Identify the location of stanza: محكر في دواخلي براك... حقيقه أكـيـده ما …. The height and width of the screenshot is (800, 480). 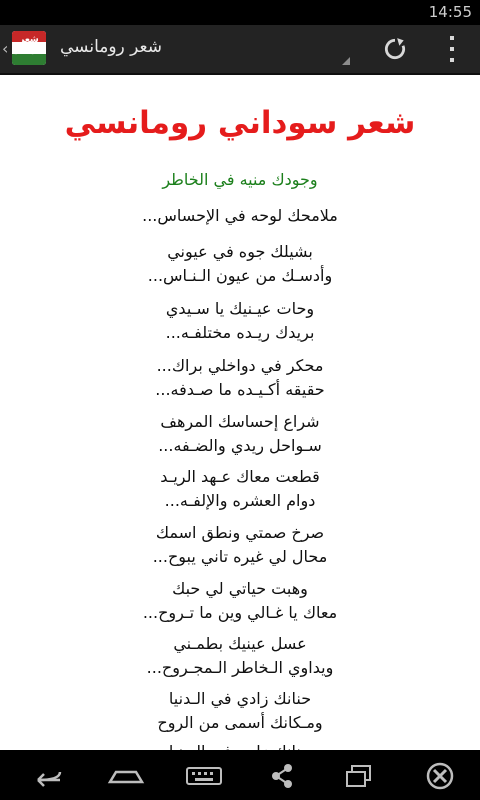
(240, 378).